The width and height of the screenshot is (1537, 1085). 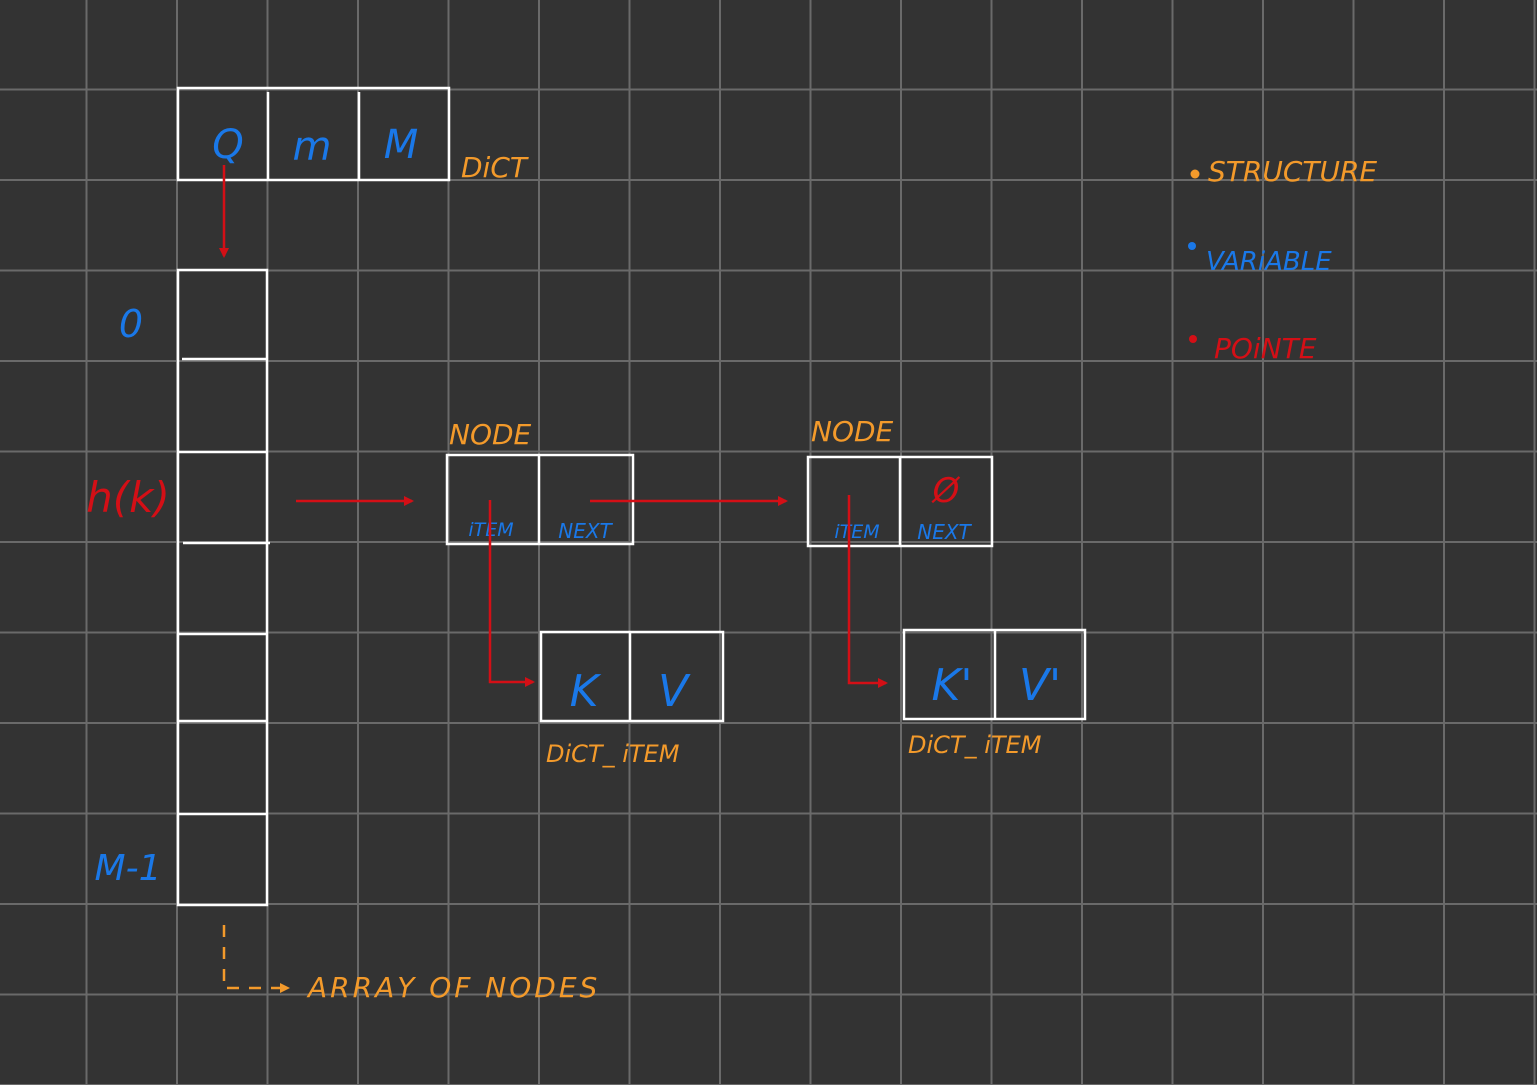 I want to click on dict-label: DiCT, so click(x=495, y=167).